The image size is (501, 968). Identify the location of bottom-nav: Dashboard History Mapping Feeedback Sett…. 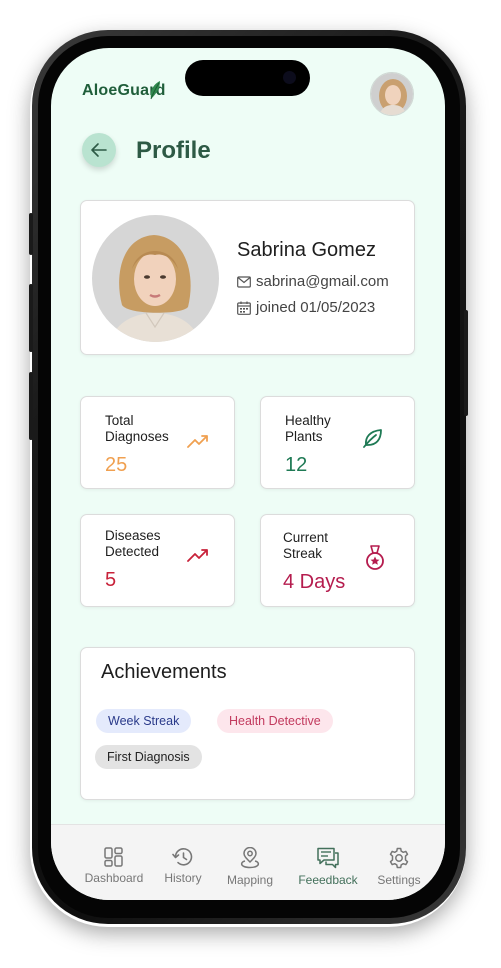
(248, 862).